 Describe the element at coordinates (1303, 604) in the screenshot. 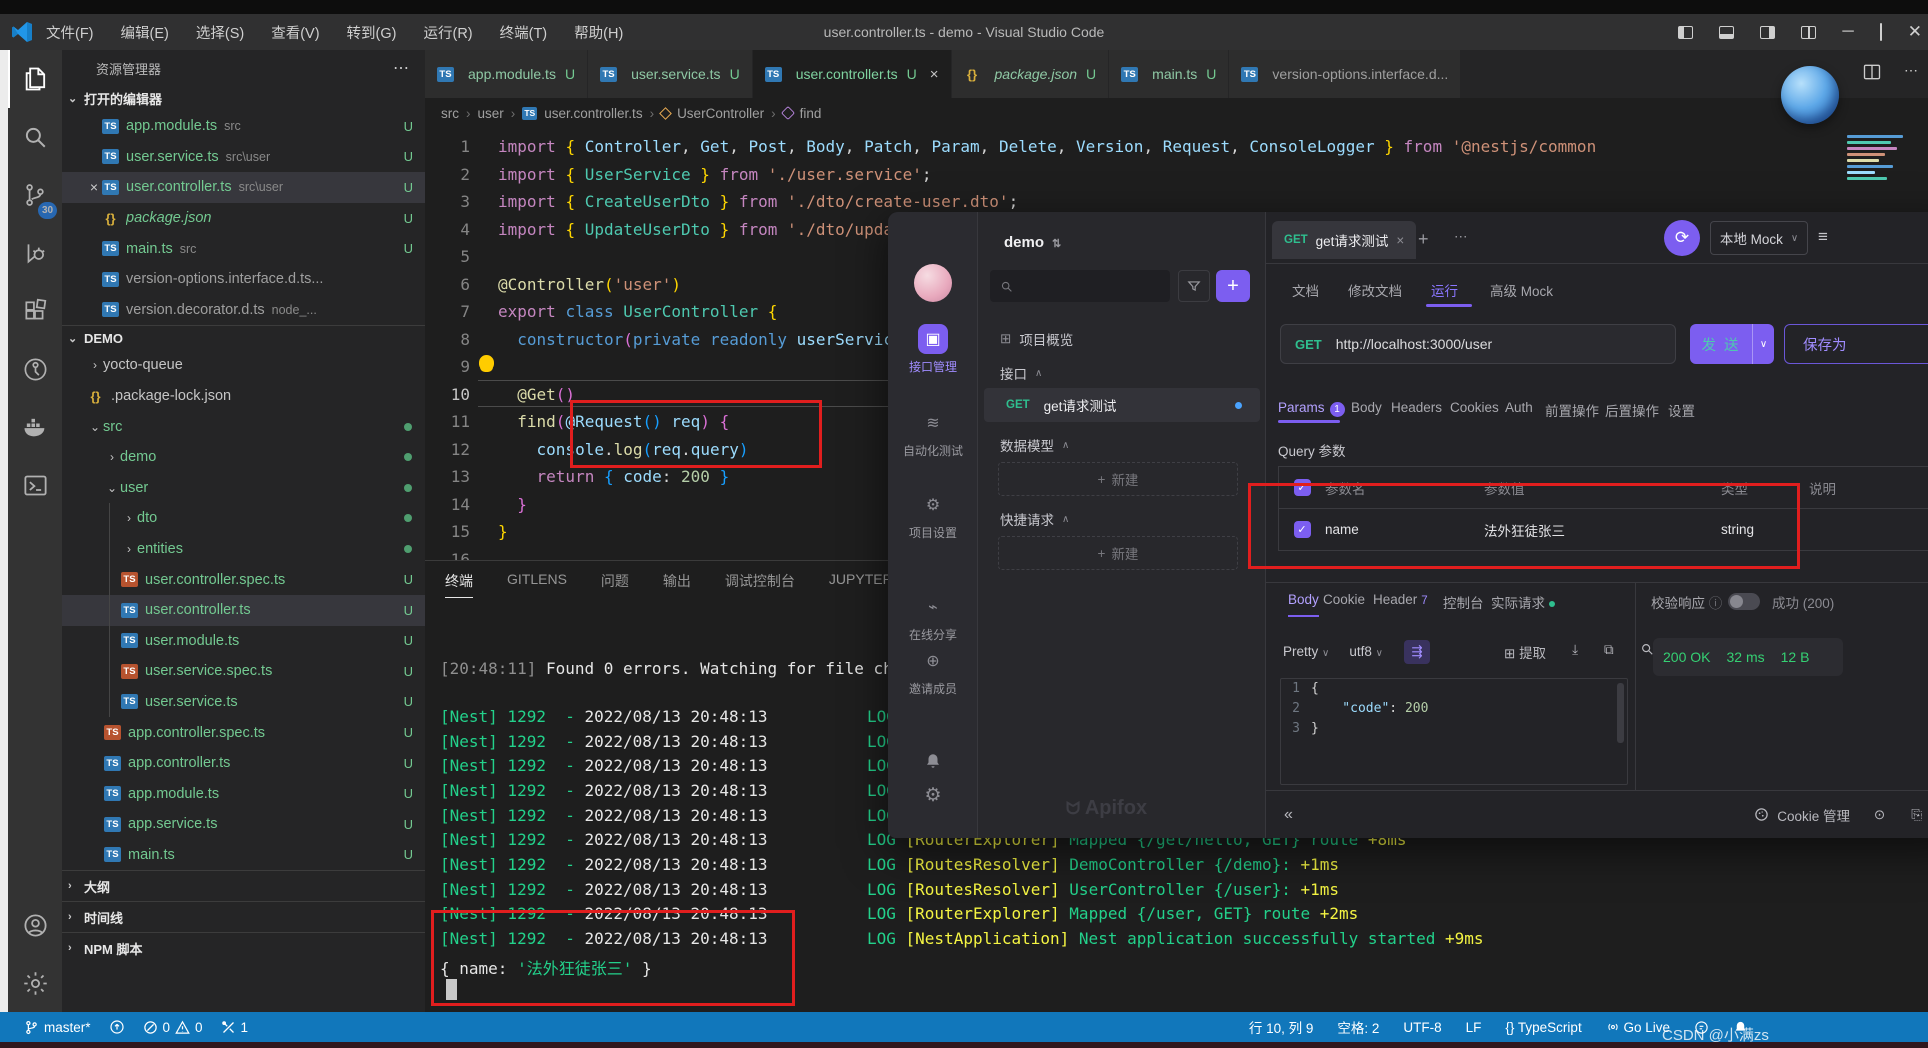

I see `response-tab: Body` at that location.